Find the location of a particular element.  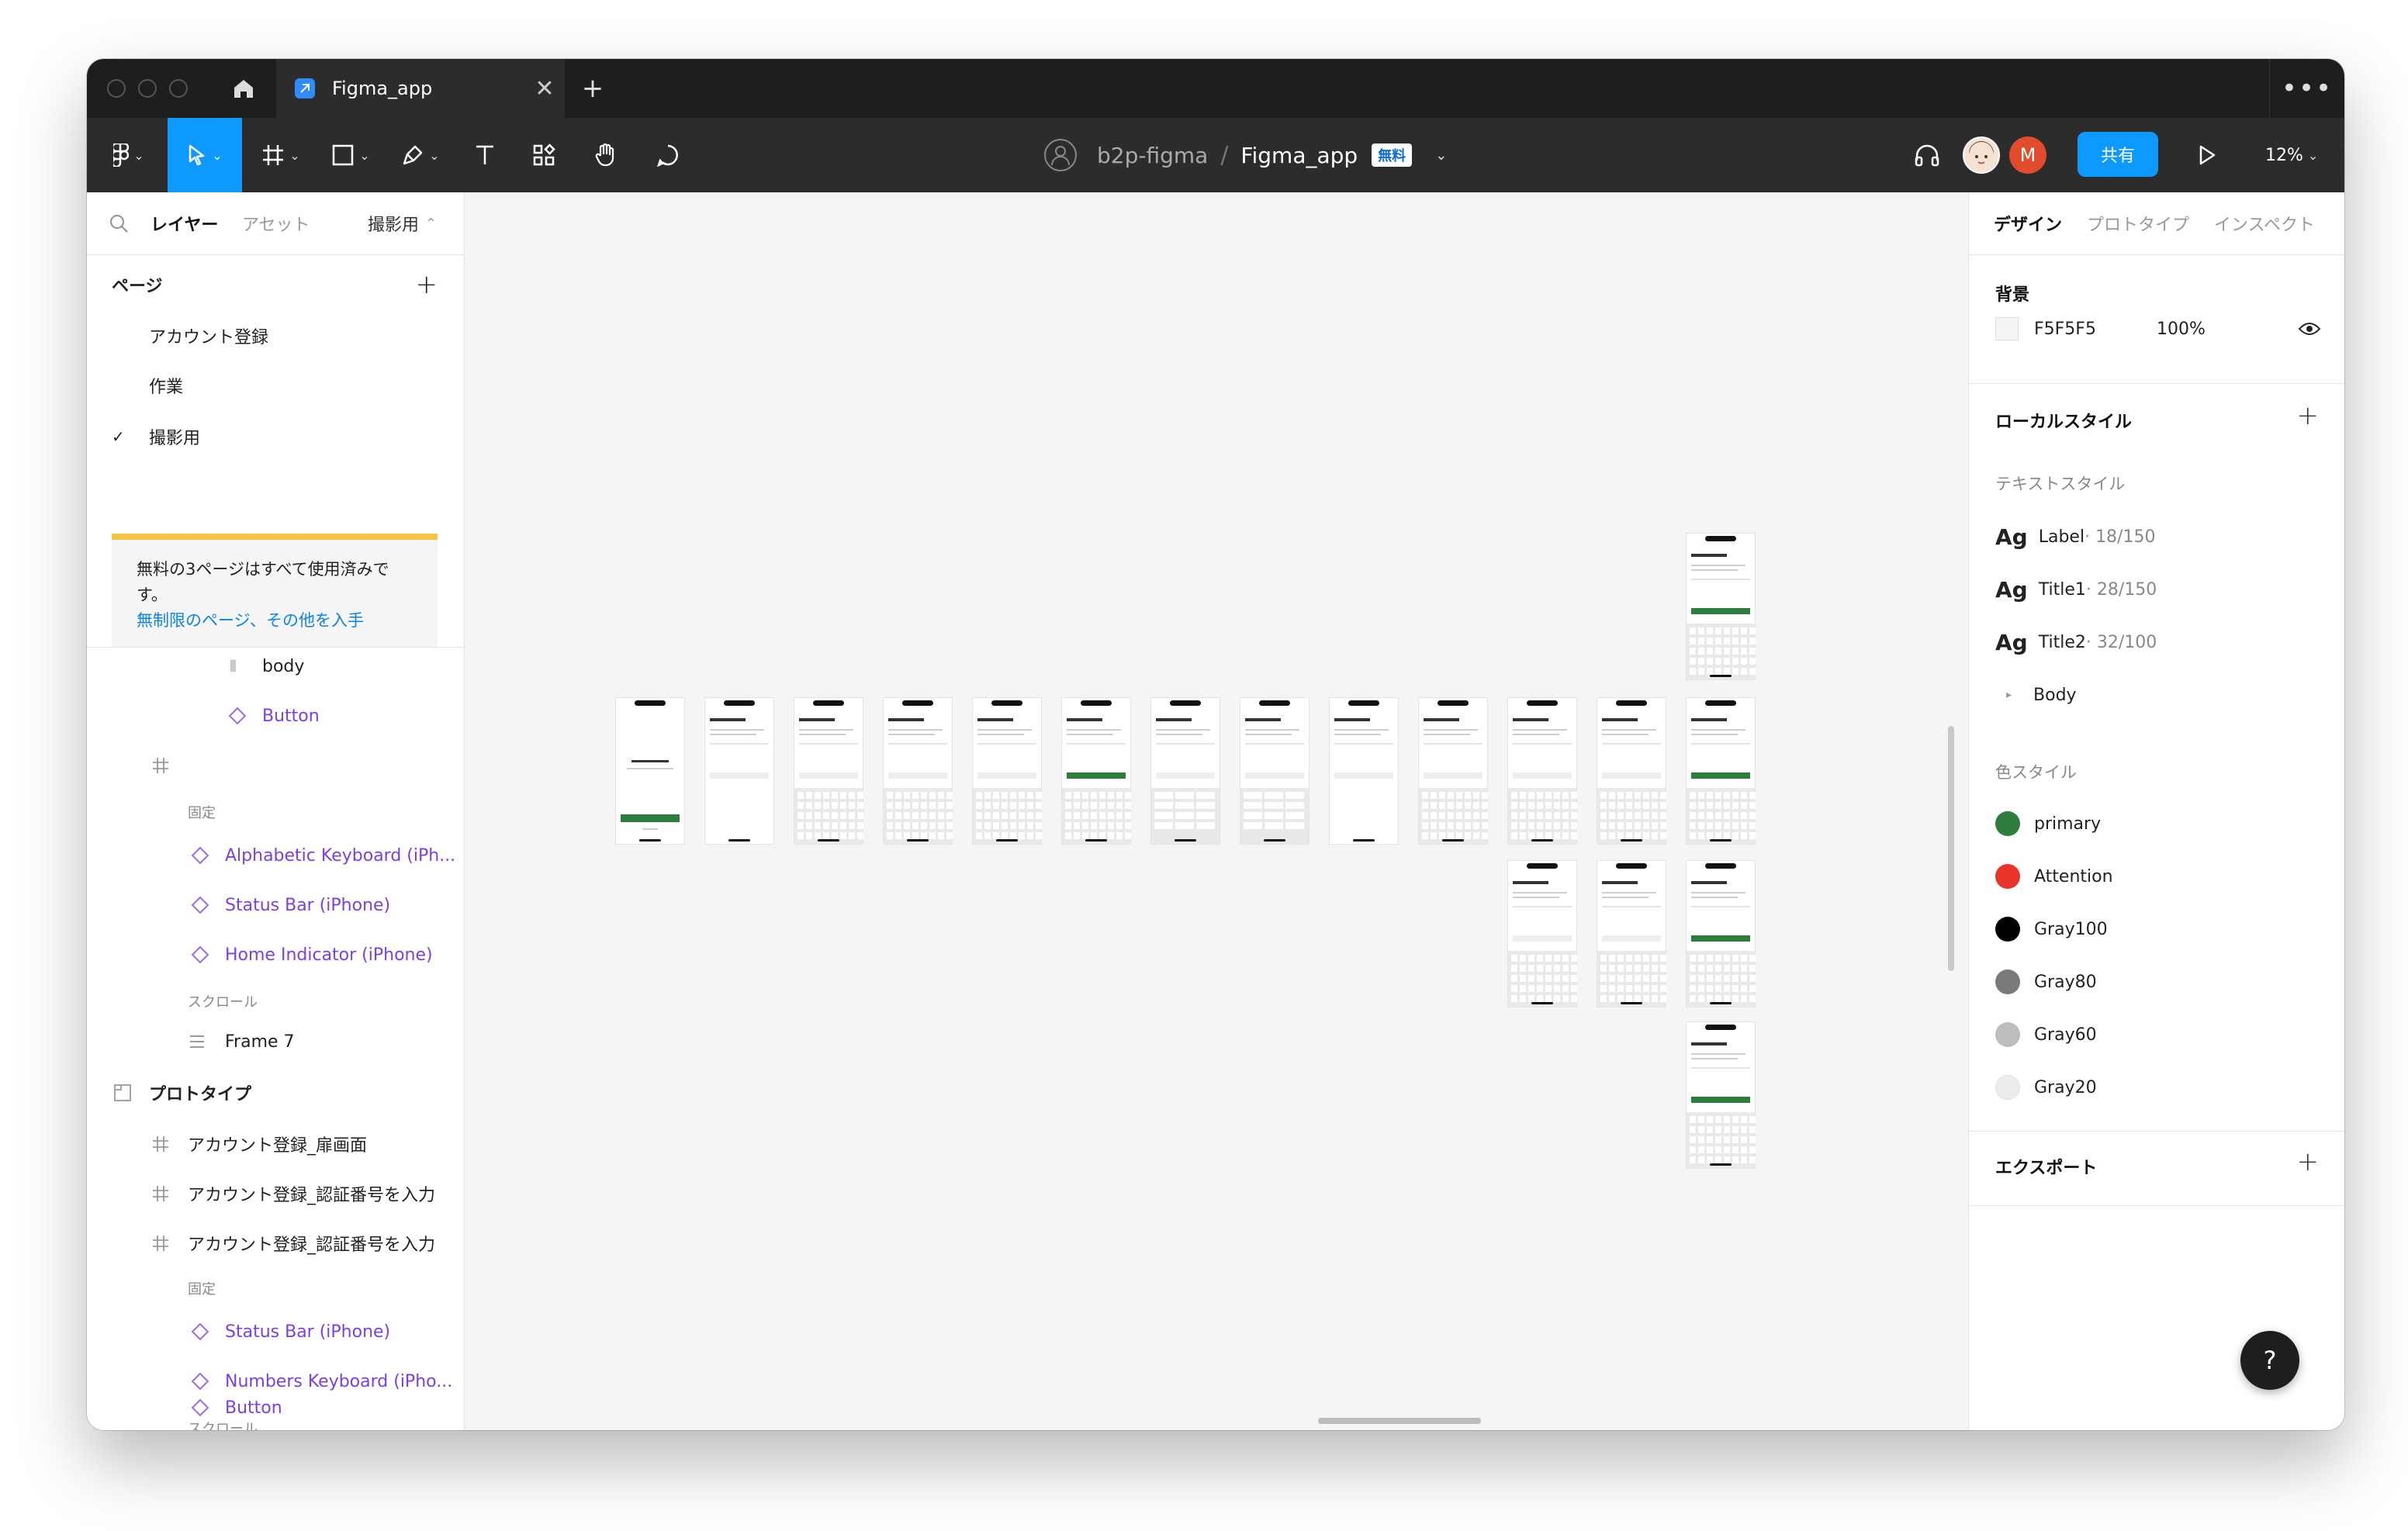

new-tab-button: + is located at coordinates (593, 88).